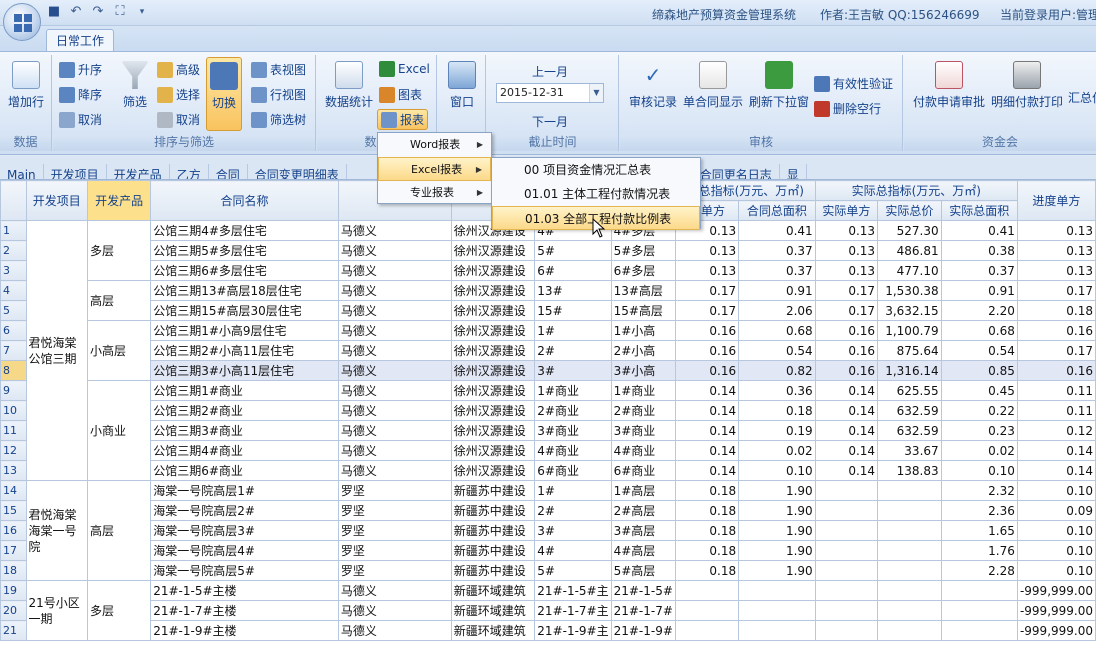 The height and width of the screenshot is (657, 1096). What do you see at coordinates (777, 450) in the screenshot?
I see `budget-area-cell: 0.02` at bounding box center [777, 450].